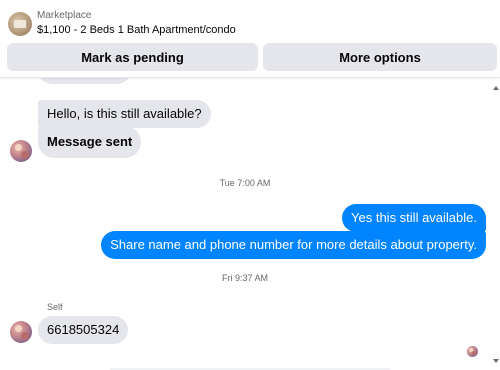 This screenshot has height=370, width=500. Describe the element at coordinates (244, 278) in the screenshot. I see `message-timestamp: Fri 9:37 AM` at that location.